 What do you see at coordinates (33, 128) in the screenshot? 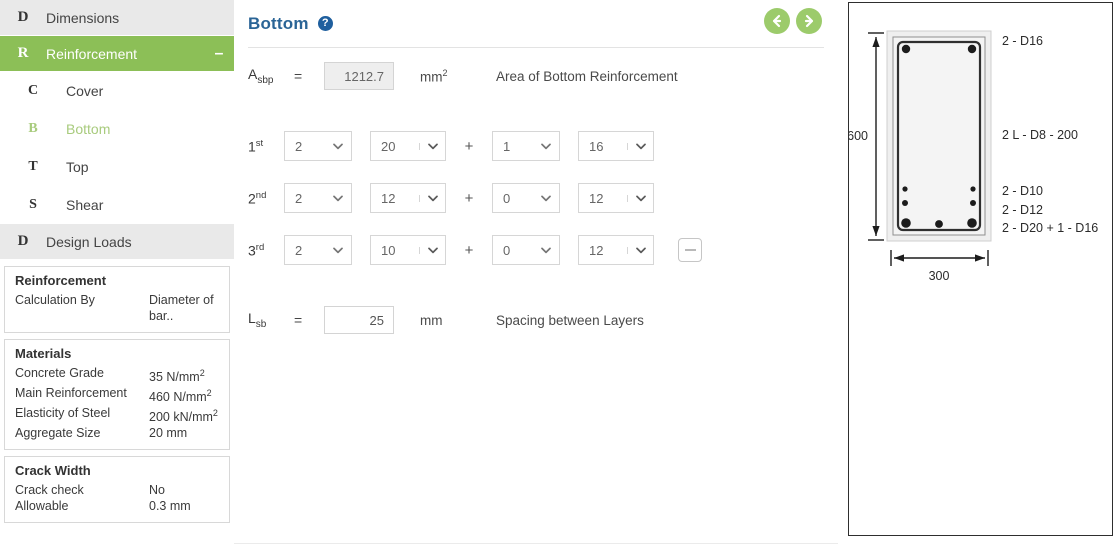
I see `bottom-letter-icon: B` at bounding box center [33, 128].